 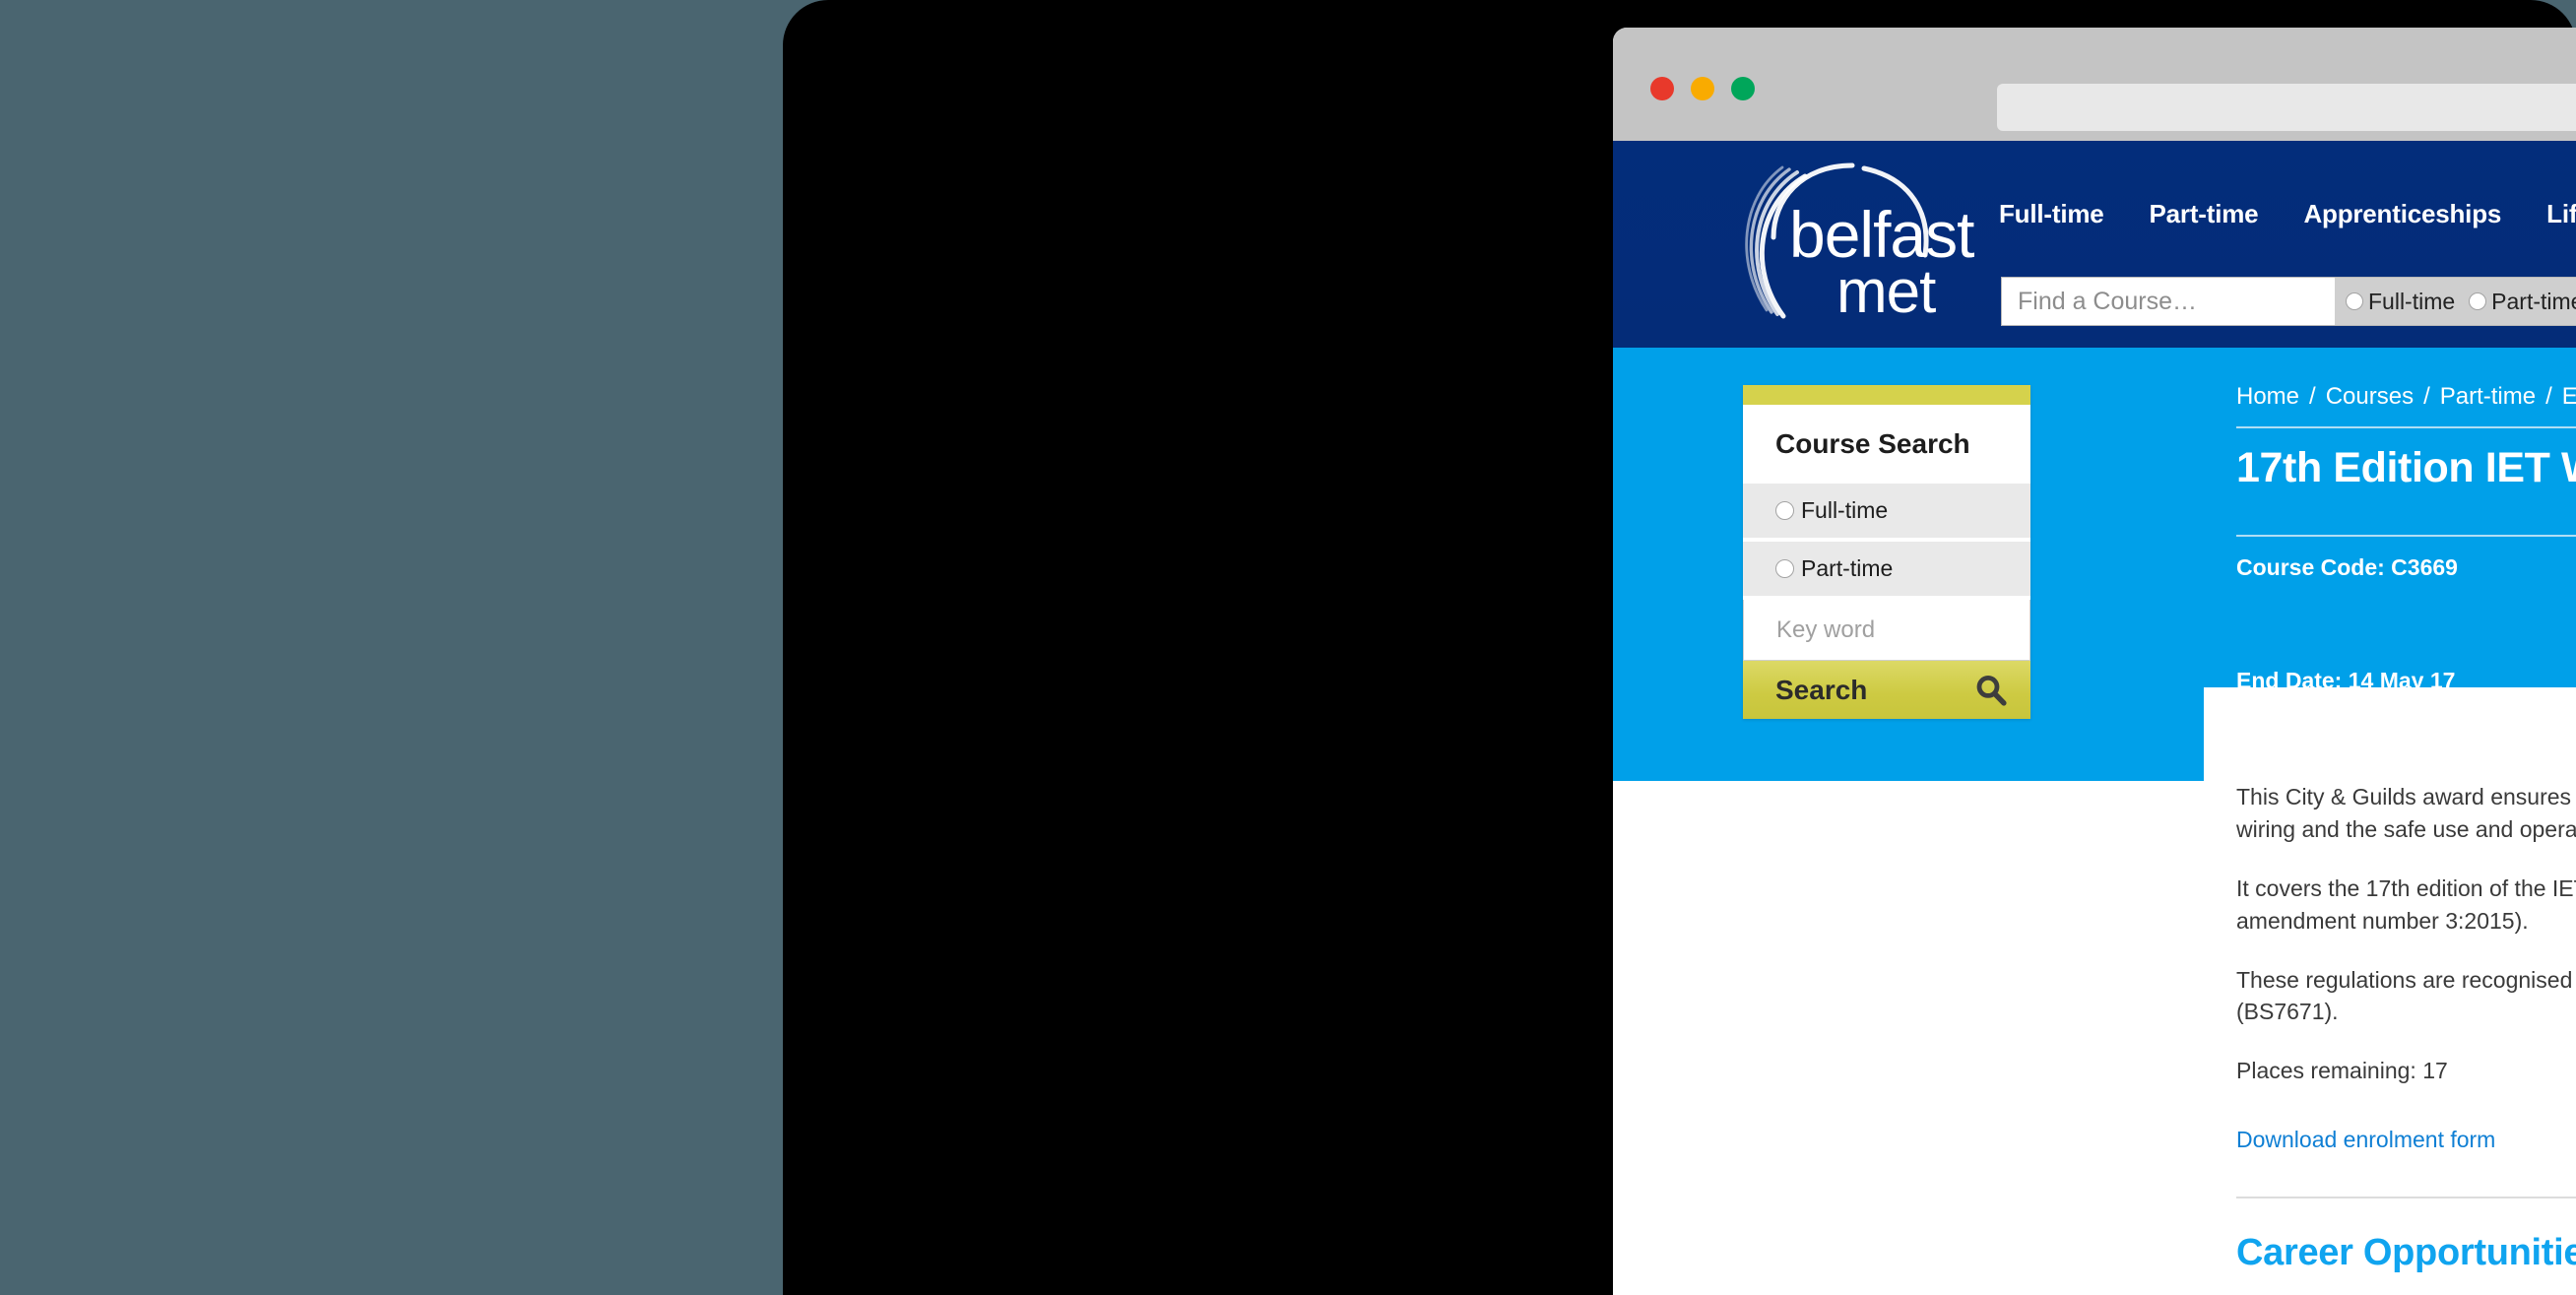 What do you see at coordinates (1845, 510) in the screenshot?
I see `sidebar-radio-full-time-label: Full-time` at bounding box center [1845, 510].